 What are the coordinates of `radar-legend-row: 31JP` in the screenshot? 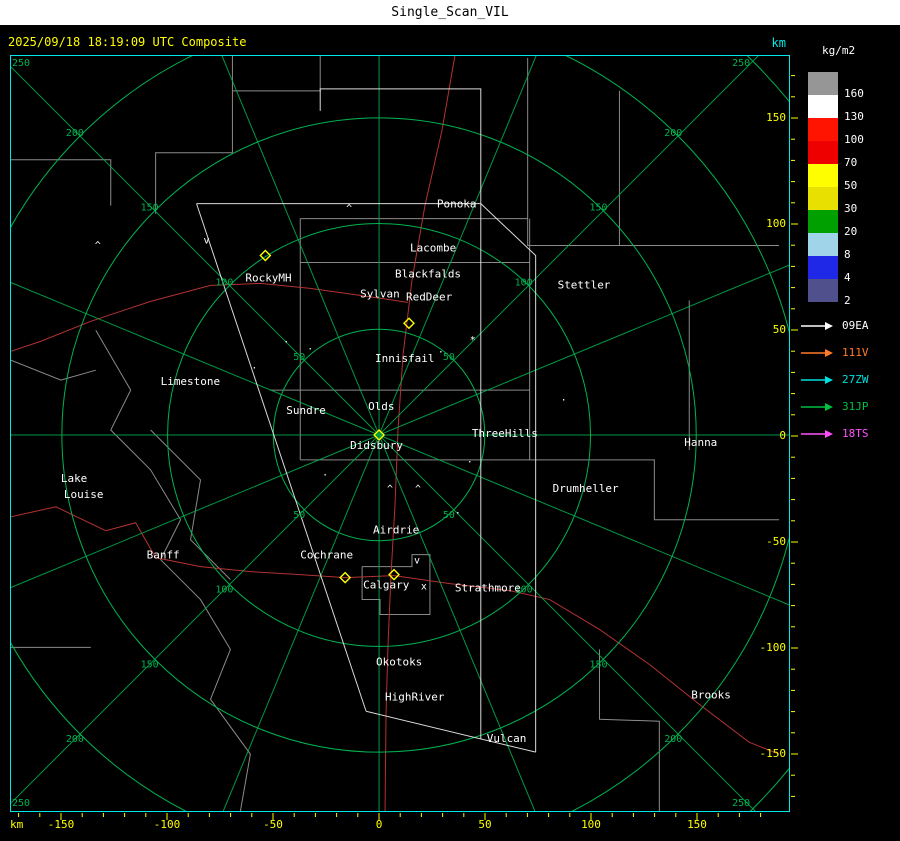 It's located at (848, 406).